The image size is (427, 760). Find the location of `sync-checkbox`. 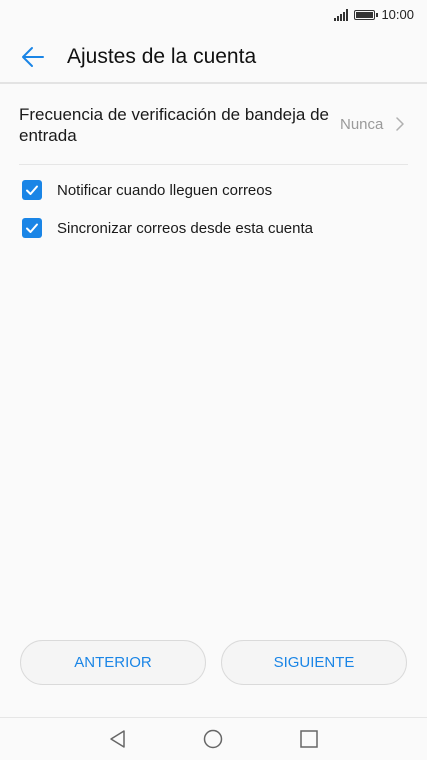

sync-checkbox is located at coordinates (32, 228).